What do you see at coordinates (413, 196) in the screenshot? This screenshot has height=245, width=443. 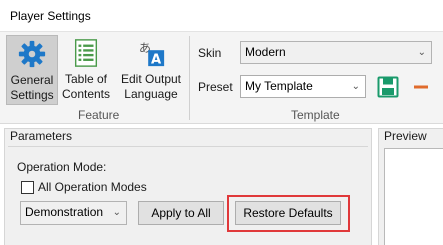 I see `preview-area` at bounding box center [413, 196].